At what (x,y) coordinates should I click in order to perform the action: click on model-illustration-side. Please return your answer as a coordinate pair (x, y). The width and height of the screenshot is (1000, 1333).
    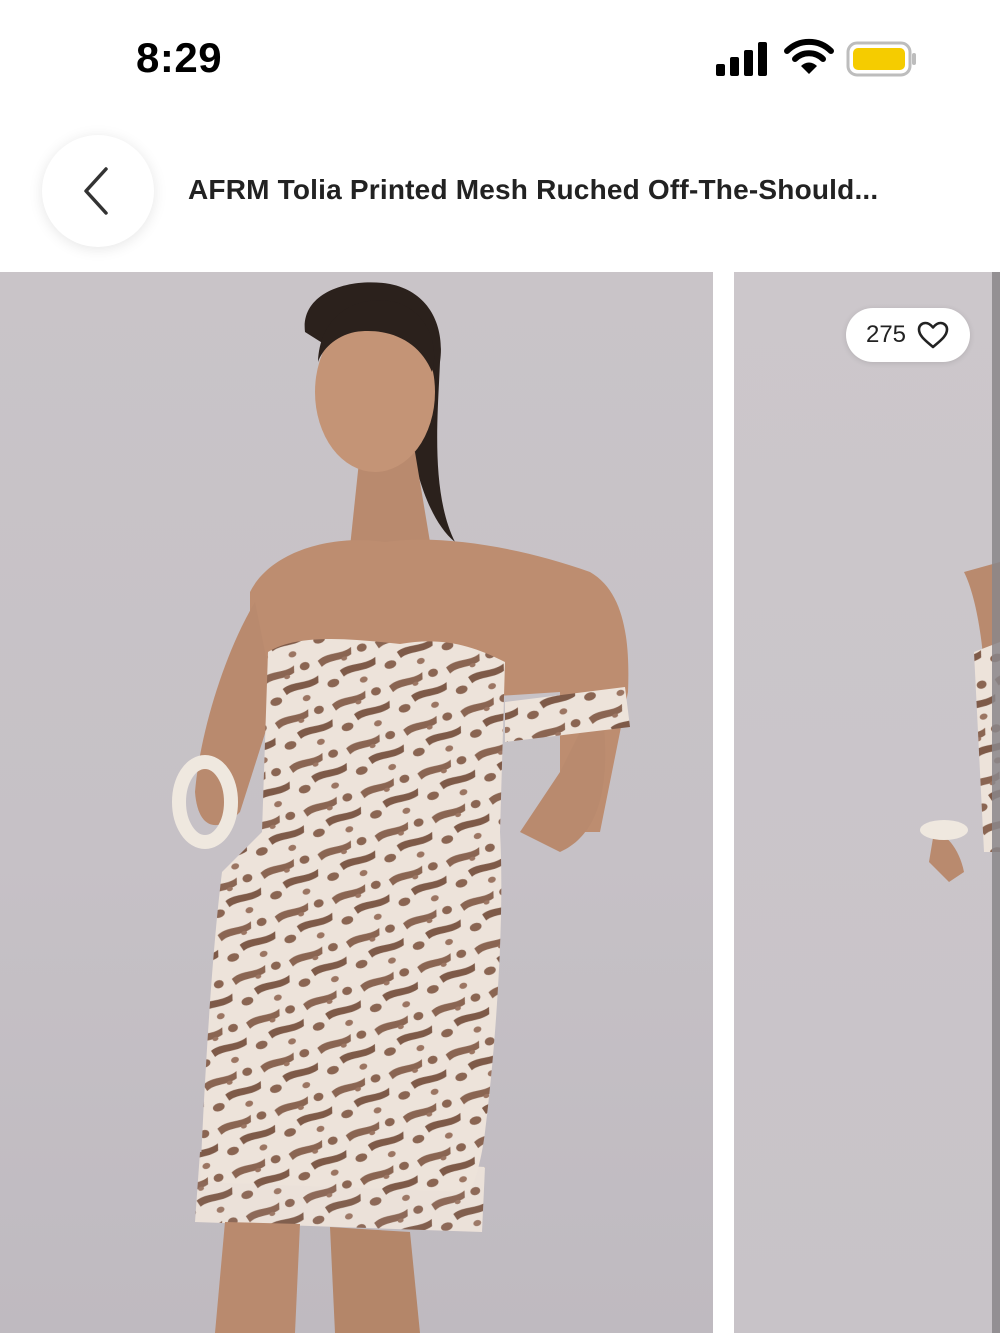
    Looking at the image, I should click on (960, 722).